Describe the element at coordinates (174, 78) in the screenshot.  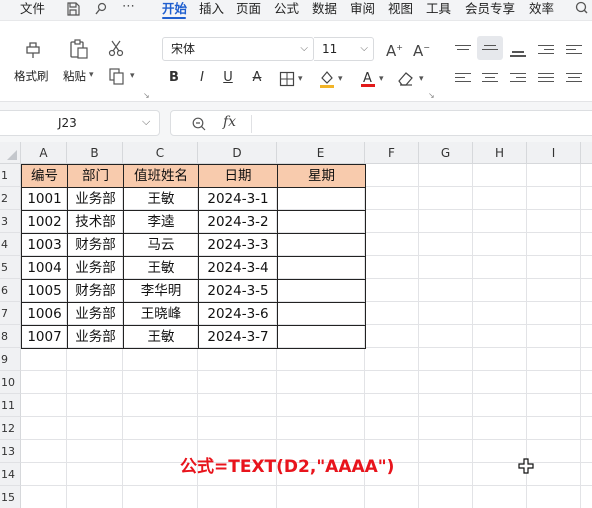
I see `bold-button: B` at that location.